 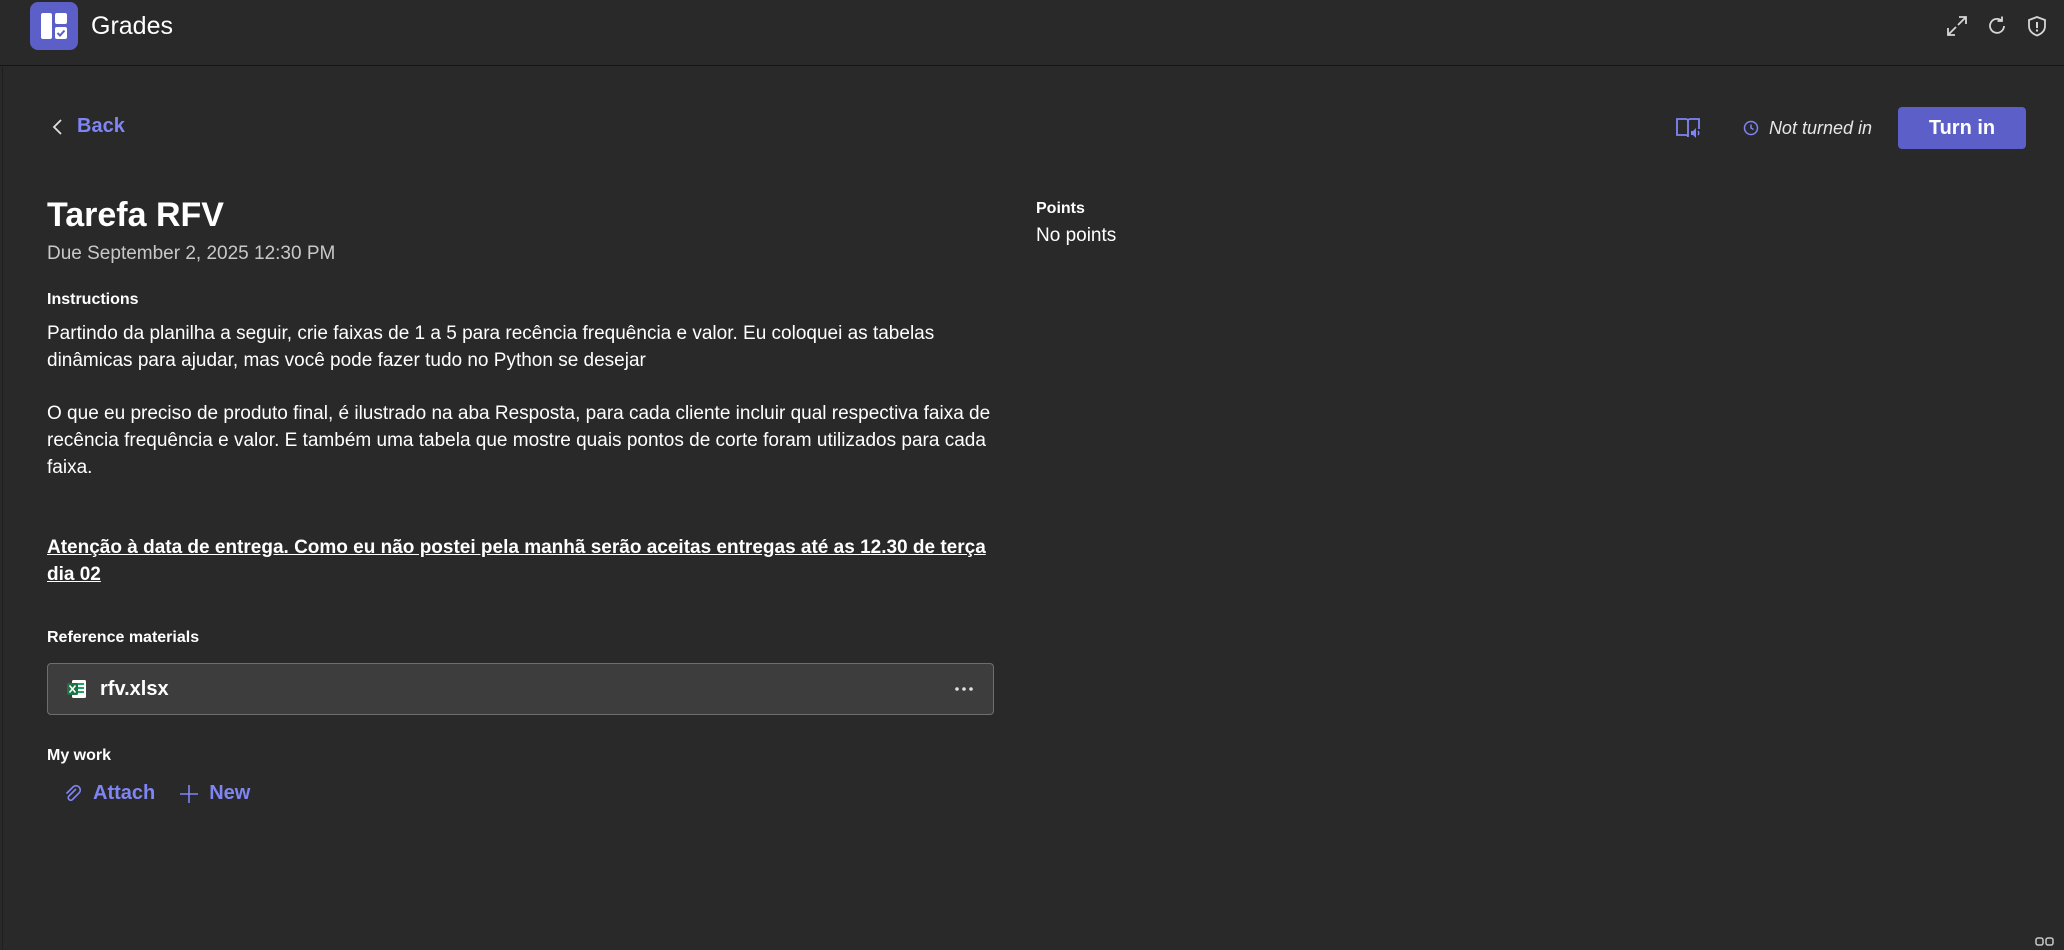 What do you see at coordinates (1957, 26) in the screenshot?
I see `expand-icon` at bounding box center [1957, 26].